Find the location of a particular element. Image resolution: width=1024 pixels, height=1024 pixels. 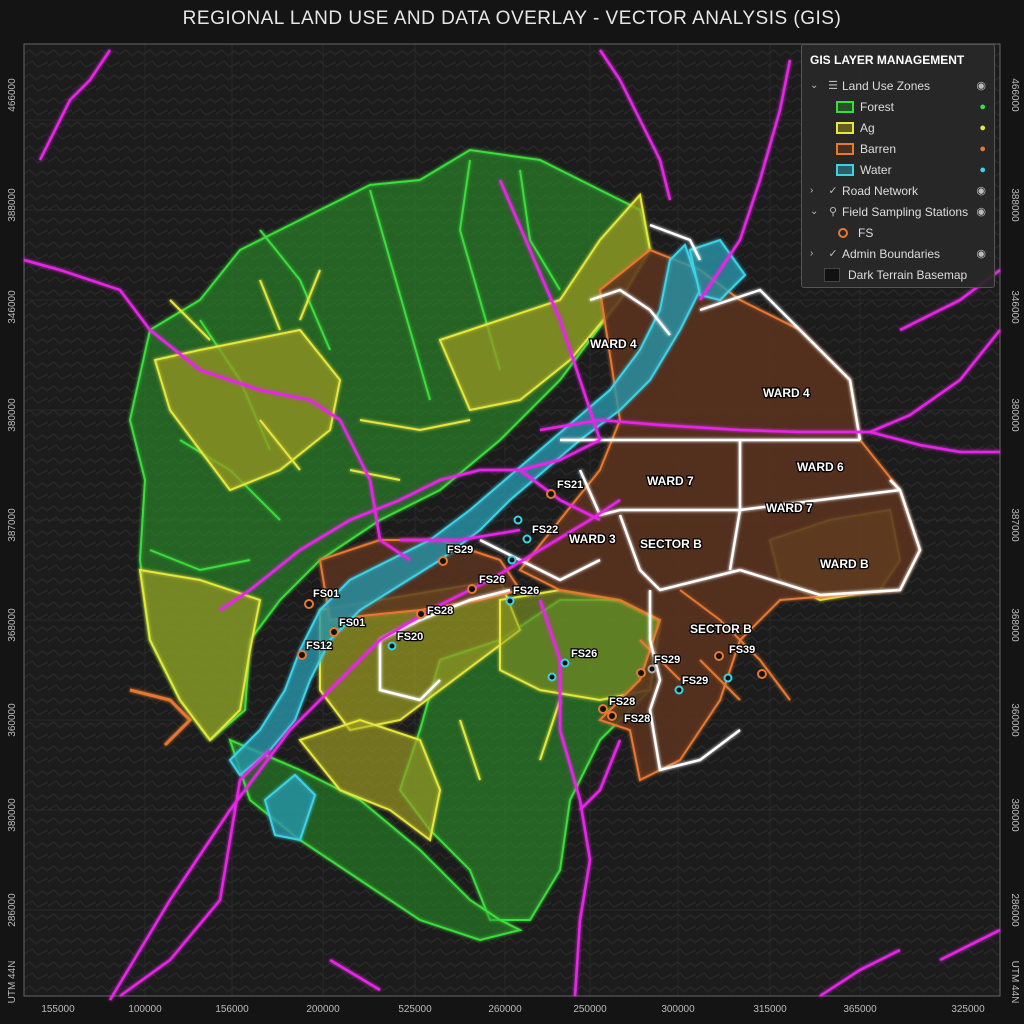

svg-text: 260000 is located at coordinates (505, 1009).